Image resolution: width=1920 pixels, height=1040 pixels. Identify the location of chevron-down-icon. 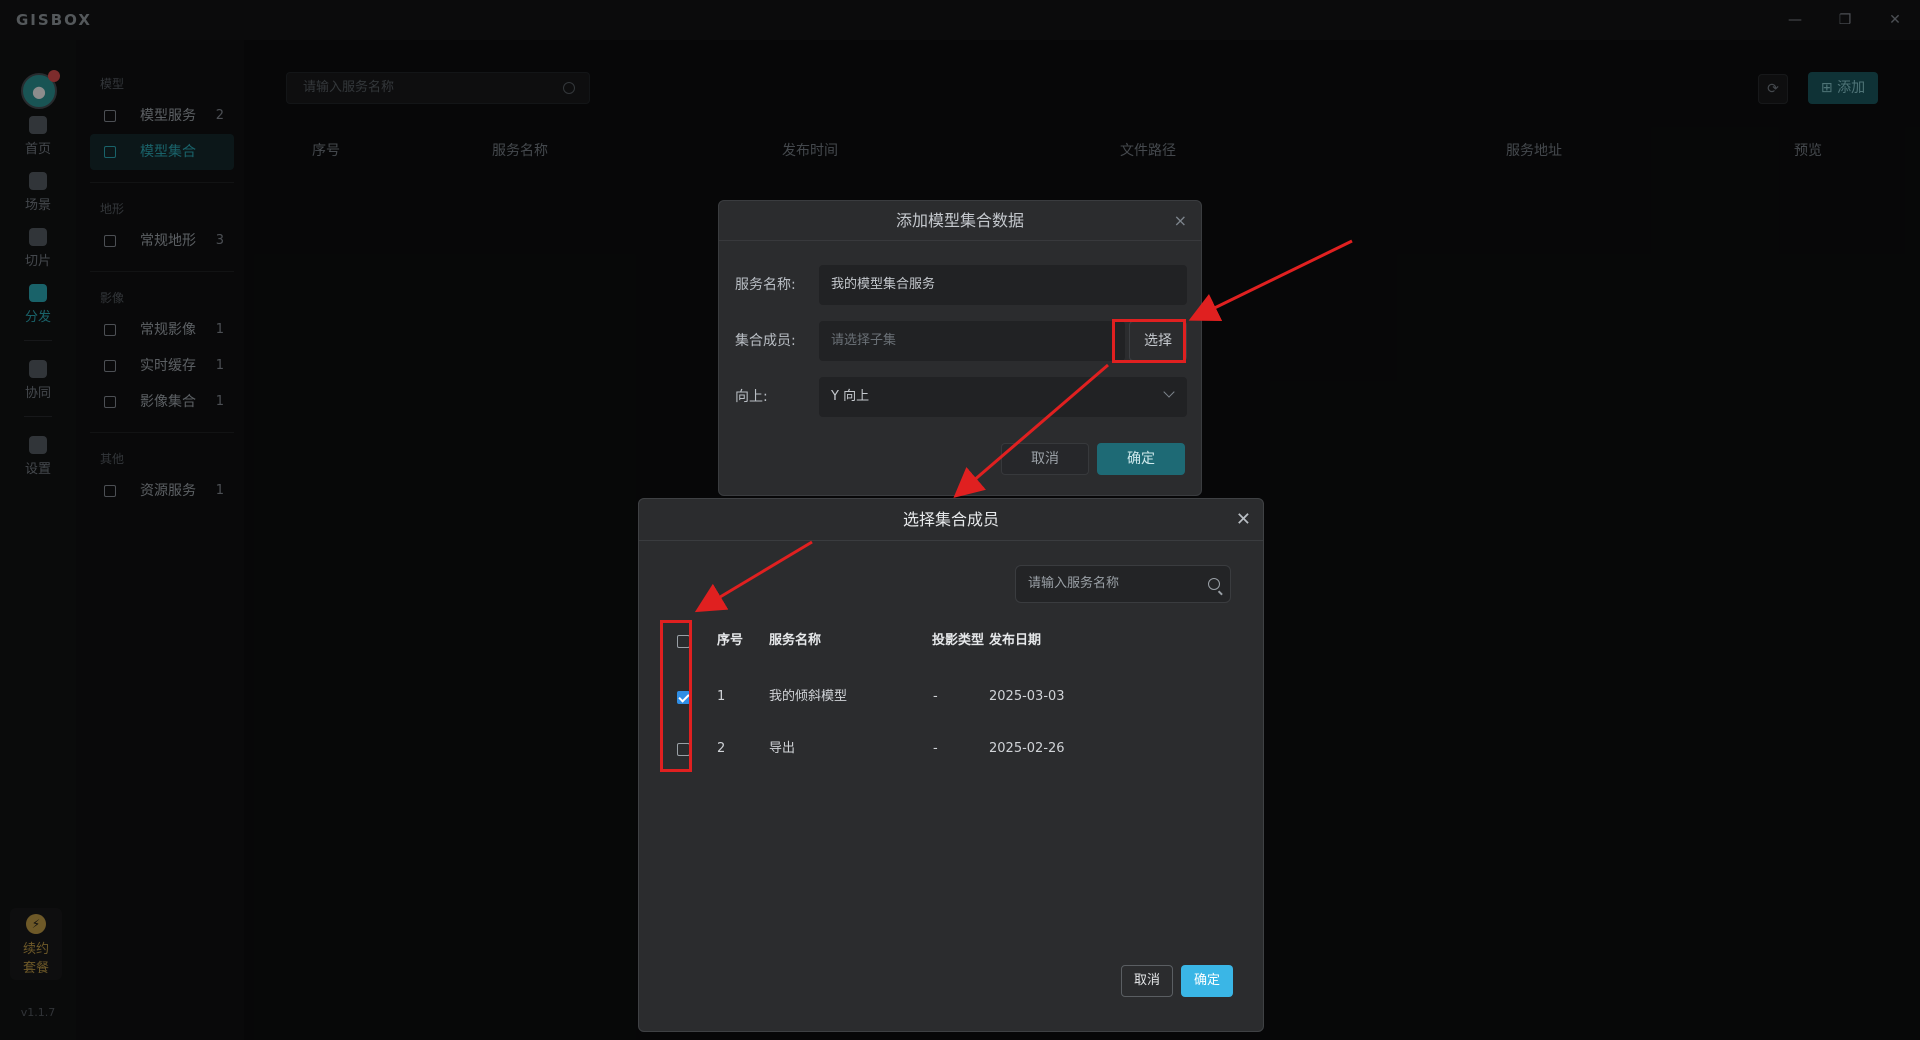
(1169, 392).